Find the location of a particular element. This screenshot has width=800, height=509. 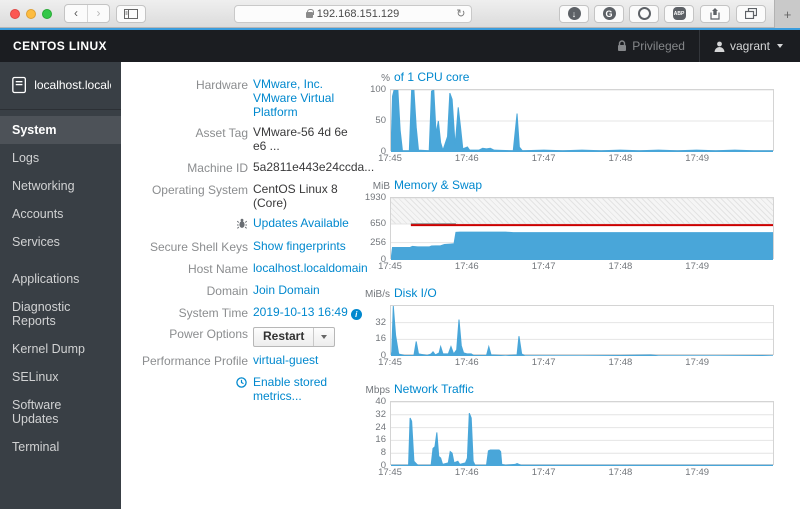

info-label: Performance Profile is located at coordinates (194, 361).